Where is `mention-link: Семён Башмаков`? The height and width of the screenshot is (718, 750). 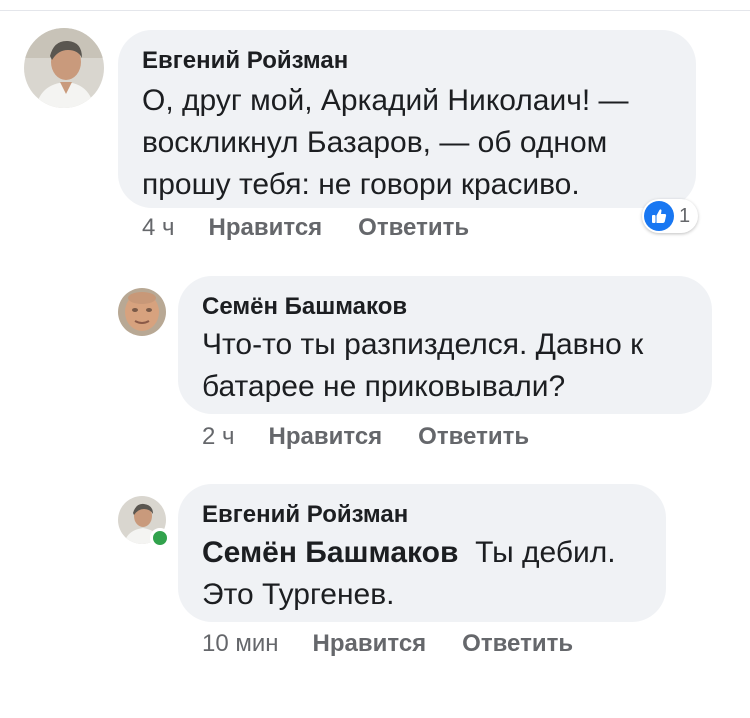
mention-link: Семён Башмаков is located at coordinates (330, 552).